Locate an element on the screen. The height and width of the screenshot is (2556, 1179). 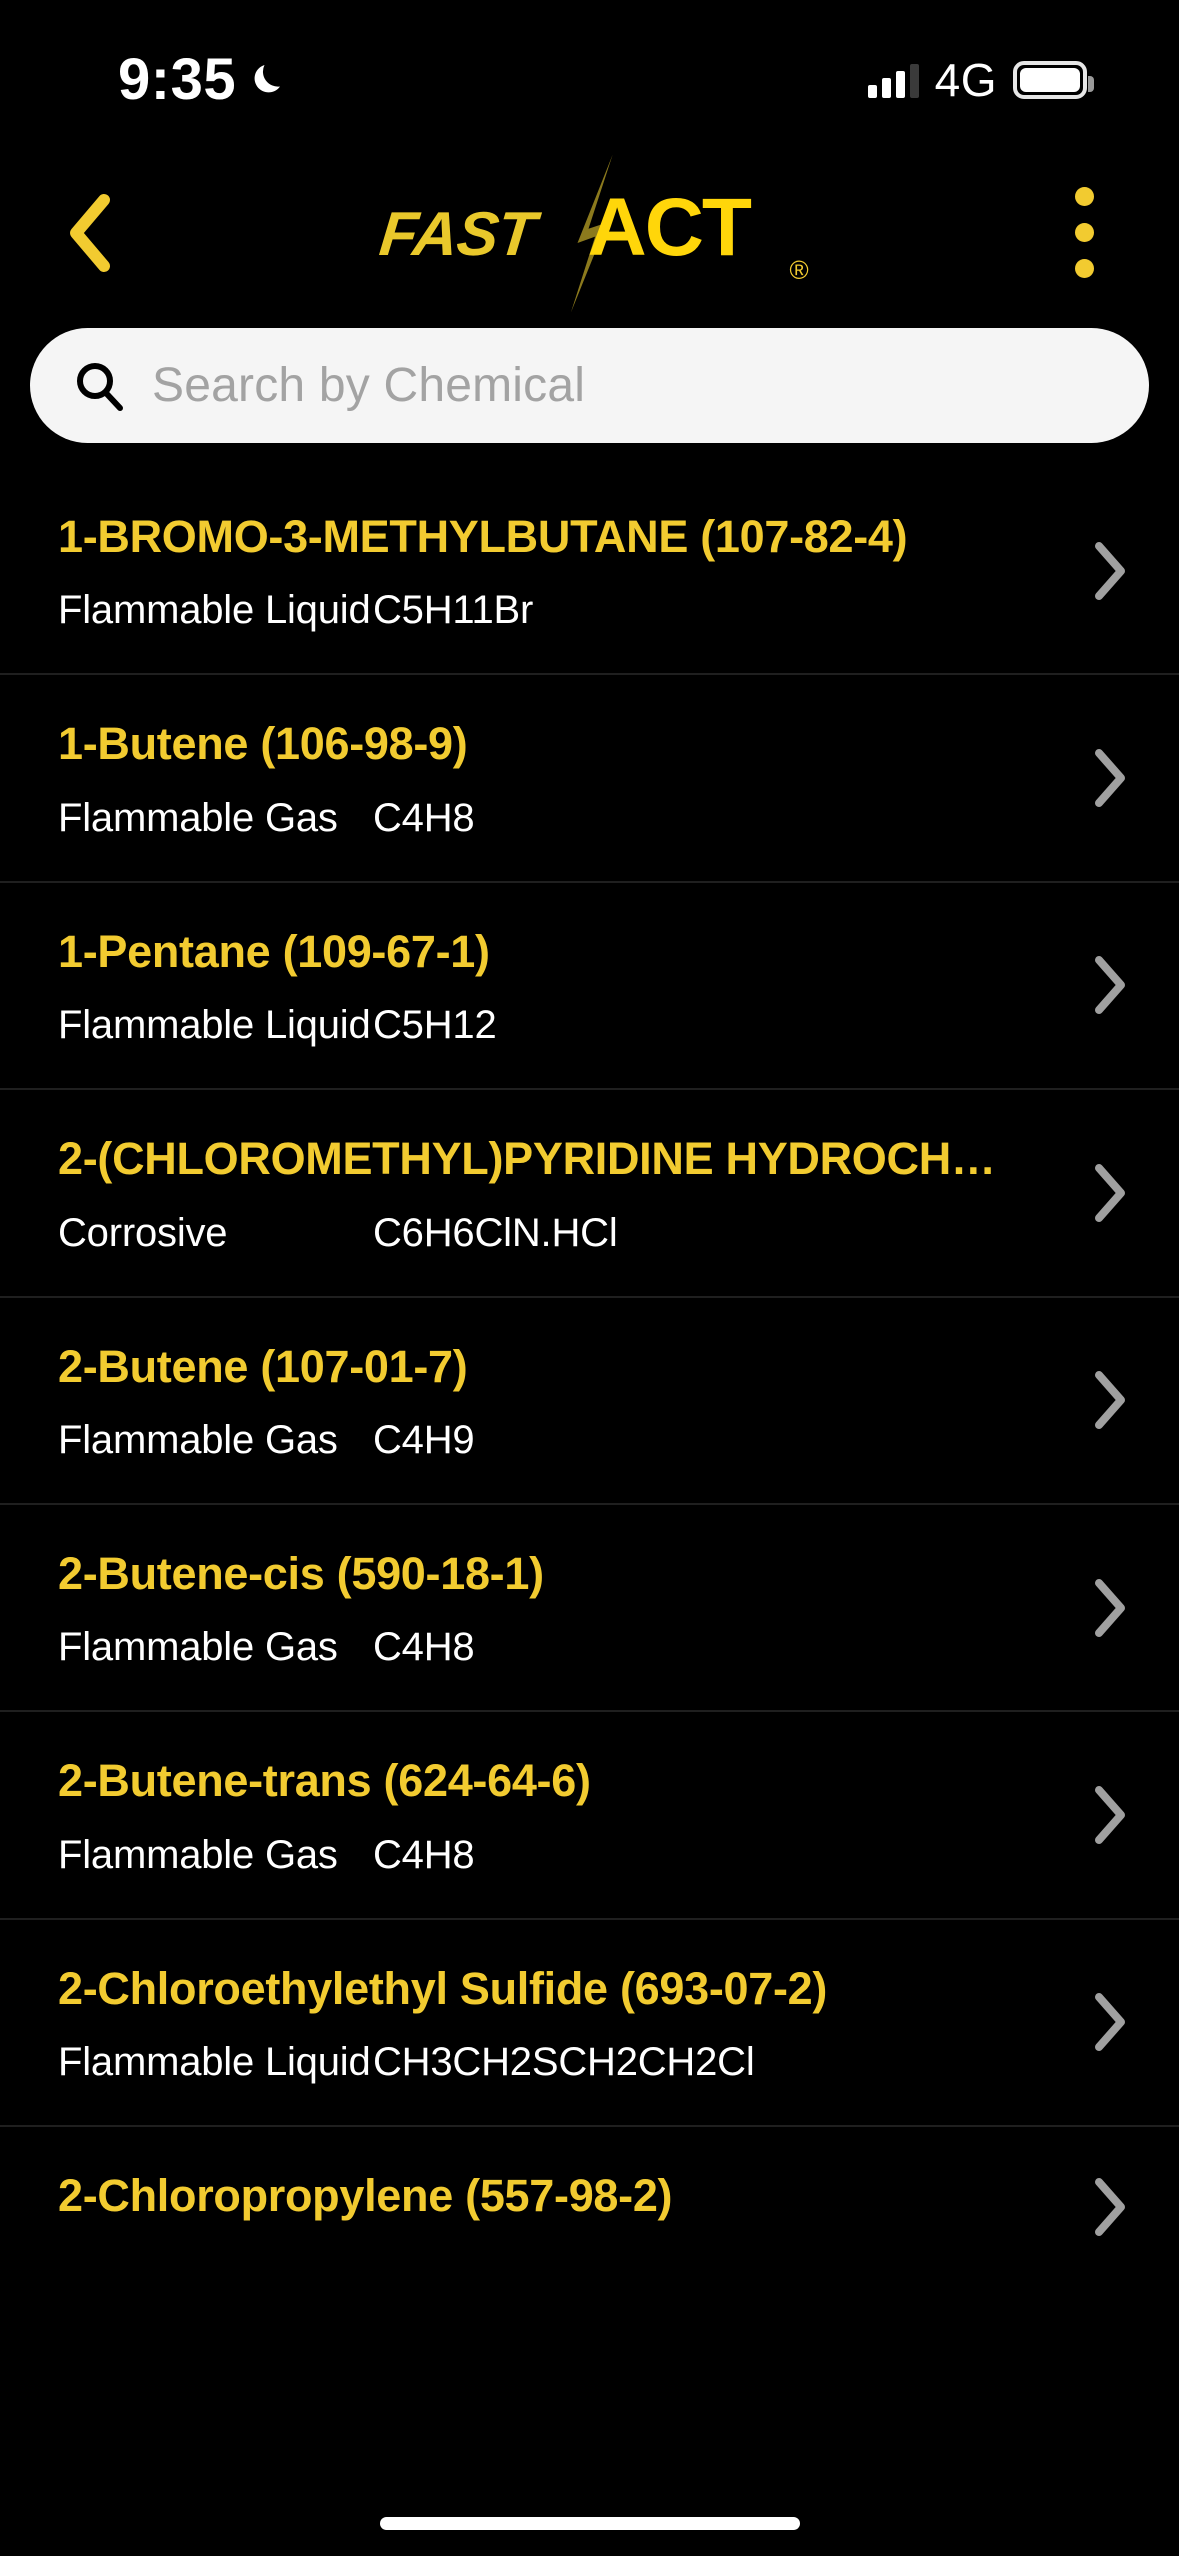
chemical-name: 2-Butene-cis (590-18-1) is located at coordinates (301, 1573).